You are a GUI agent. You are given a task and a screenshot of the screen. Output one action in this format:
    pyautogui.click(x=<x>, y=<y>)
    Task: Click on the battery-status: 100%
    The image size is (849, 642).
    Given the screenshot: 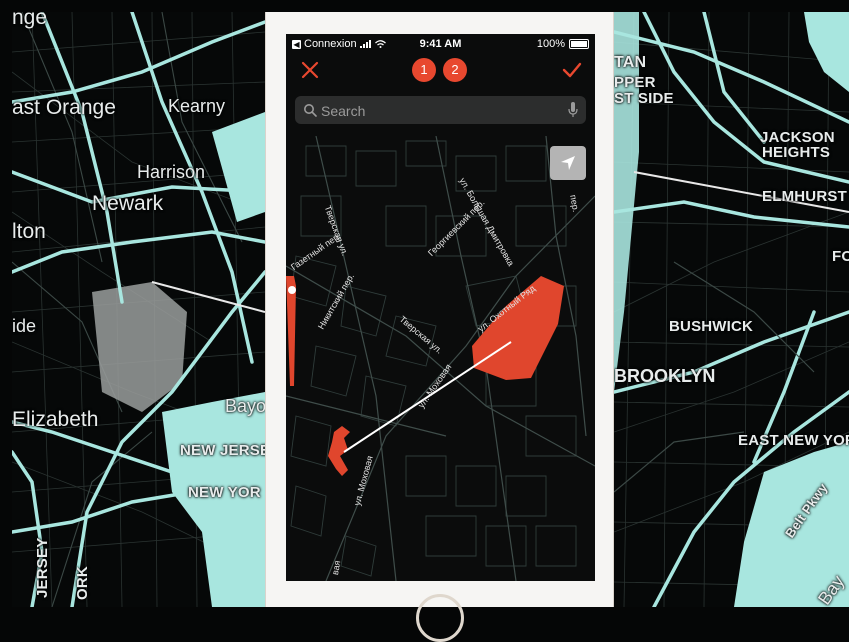 What is the action you would take?
    pyautogui.click(x=563, y=44)
    